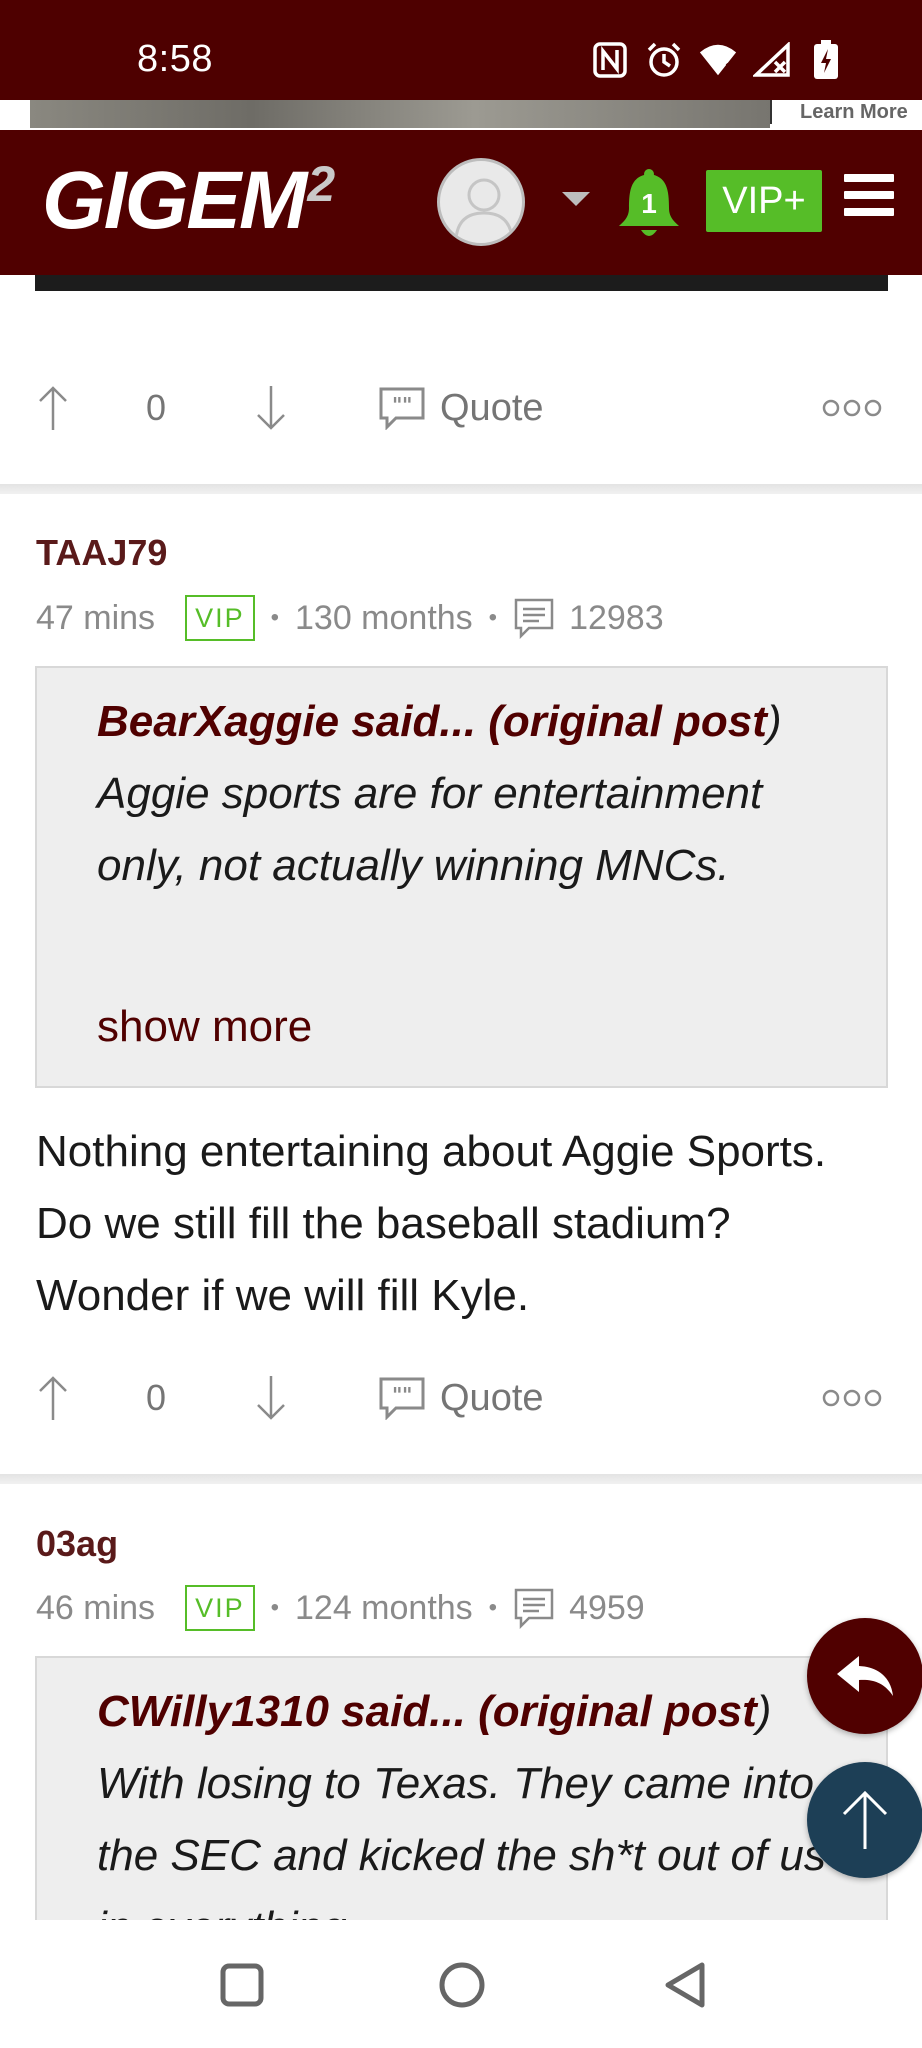  I want to click on menu-icon, so click(869, 199).